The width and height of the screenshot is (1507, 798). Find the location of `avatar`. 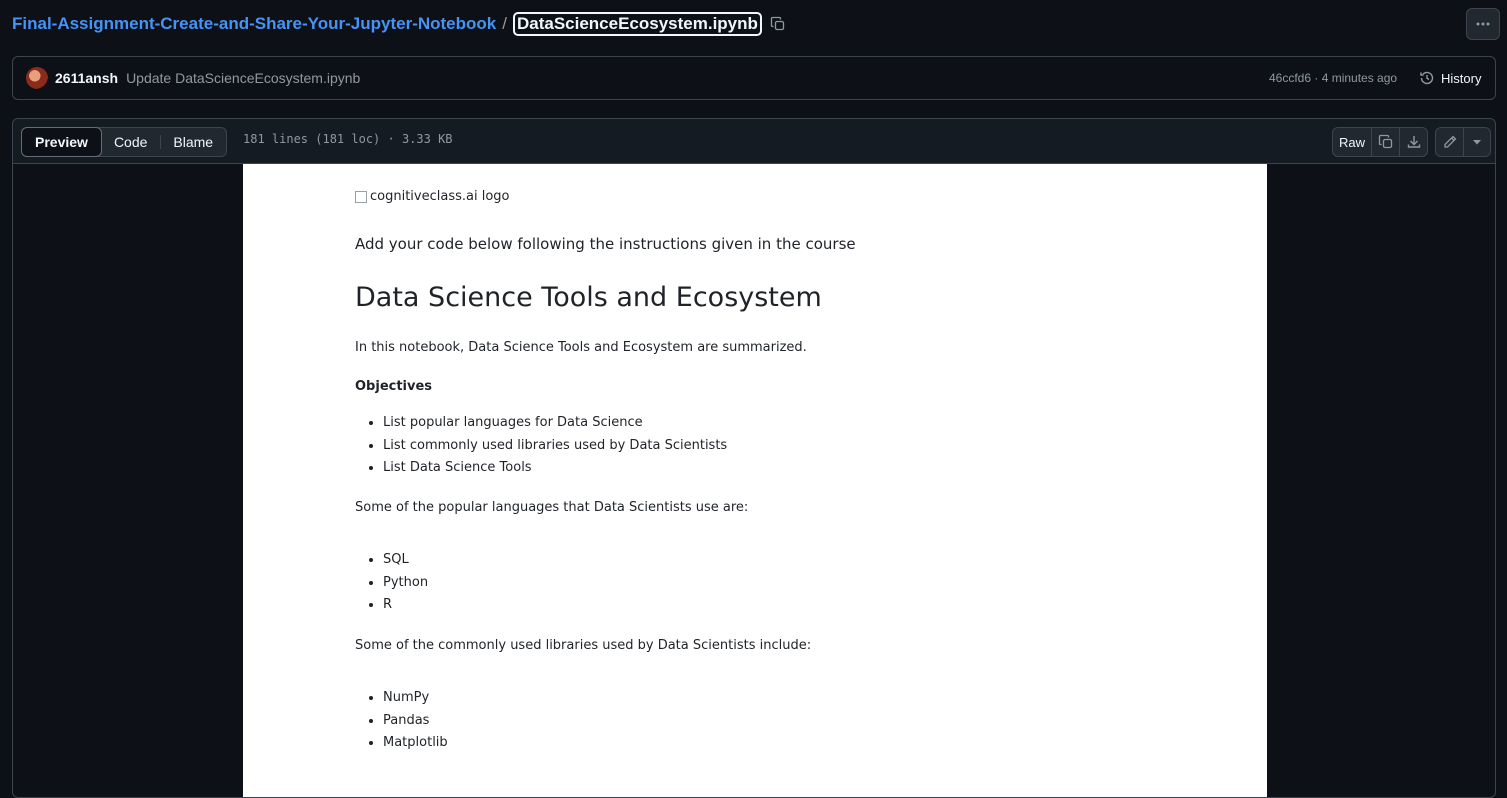

avatar is located at coordinates (37, 78).